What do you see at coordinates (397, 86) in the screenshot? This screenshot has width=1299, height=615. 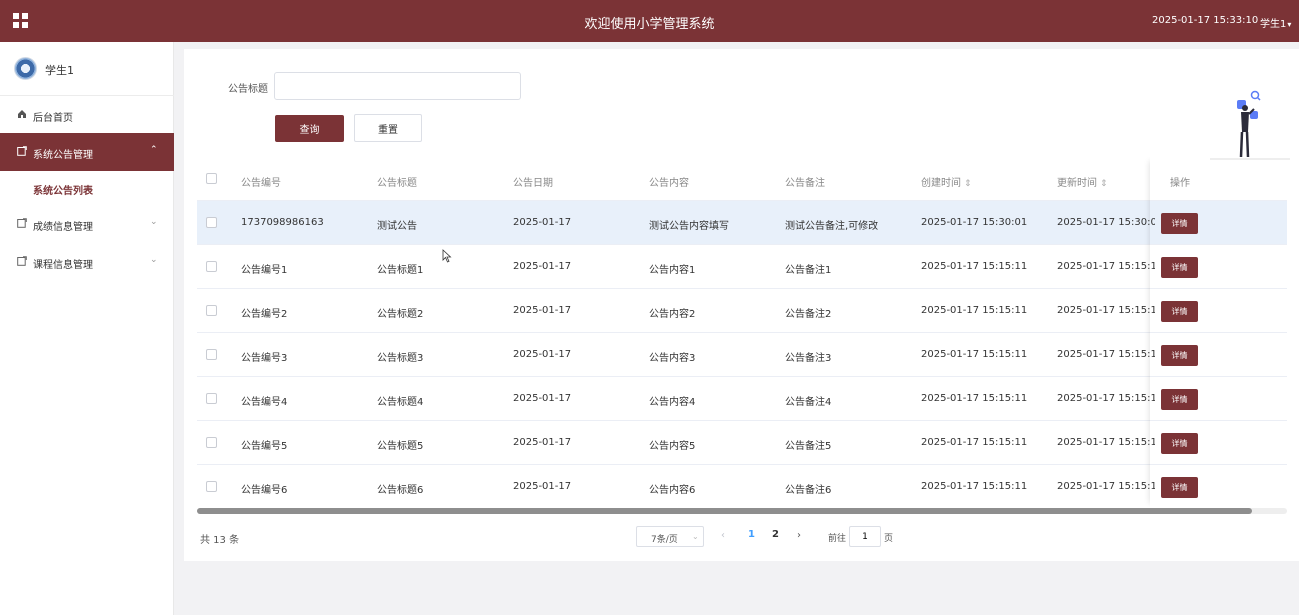 I see `title-search-input` at bounding box center [397, 86].